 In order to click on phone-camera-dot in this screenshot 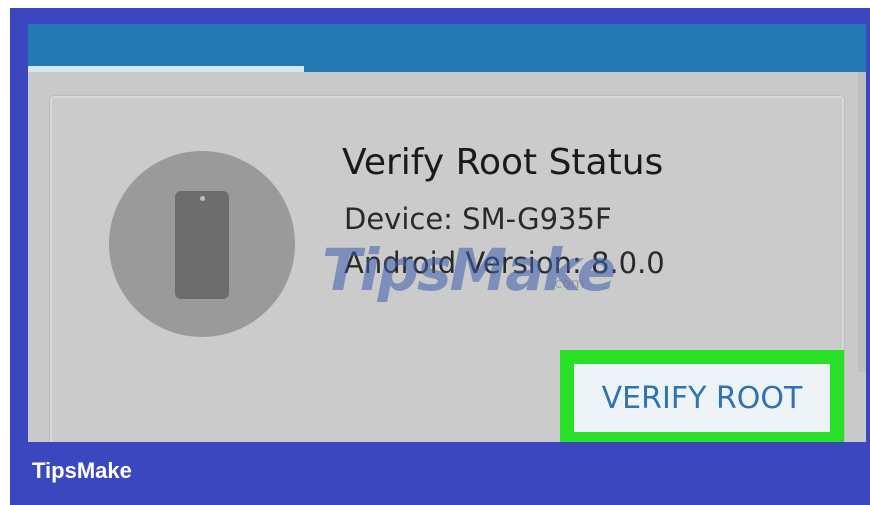, I will do `click(202, 198)`.